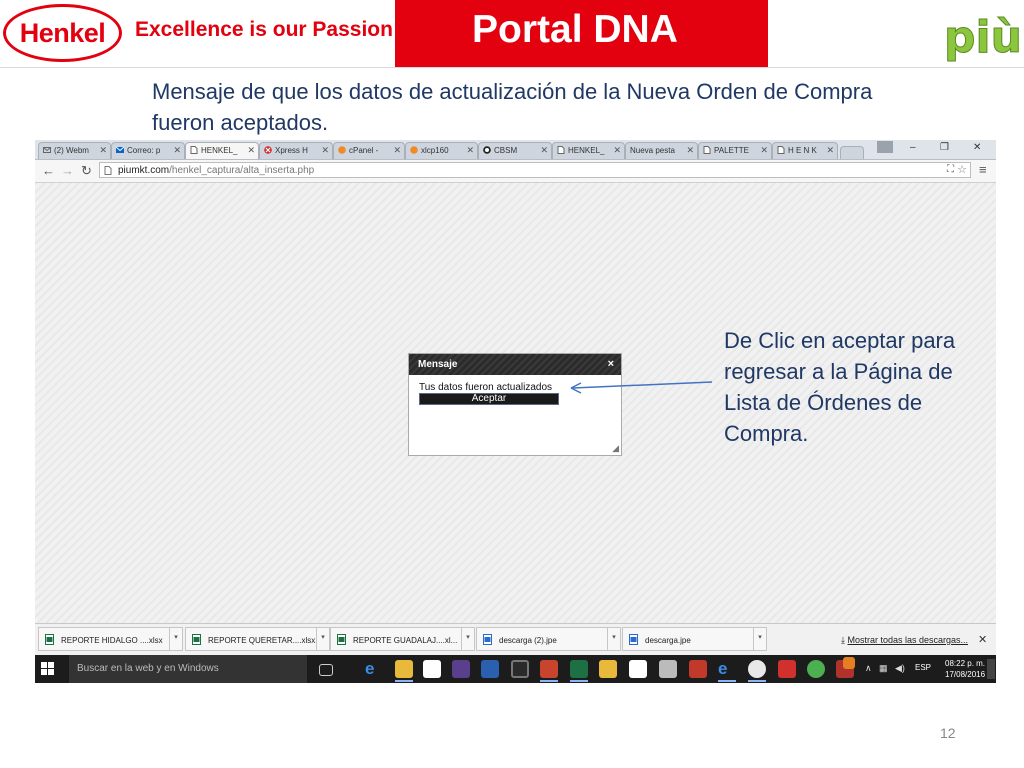 The height and width of the screenshot is (768, 1024). Describe the element at coordinates (487, 150) in the screenshot. I see `cbsm-icon` at that location.